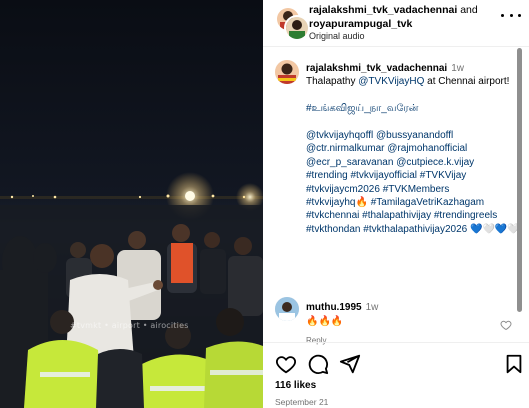  What do you see at coordinates (396, 342) in the screenshot?
I see `divider` at bounding box center [396, 342].